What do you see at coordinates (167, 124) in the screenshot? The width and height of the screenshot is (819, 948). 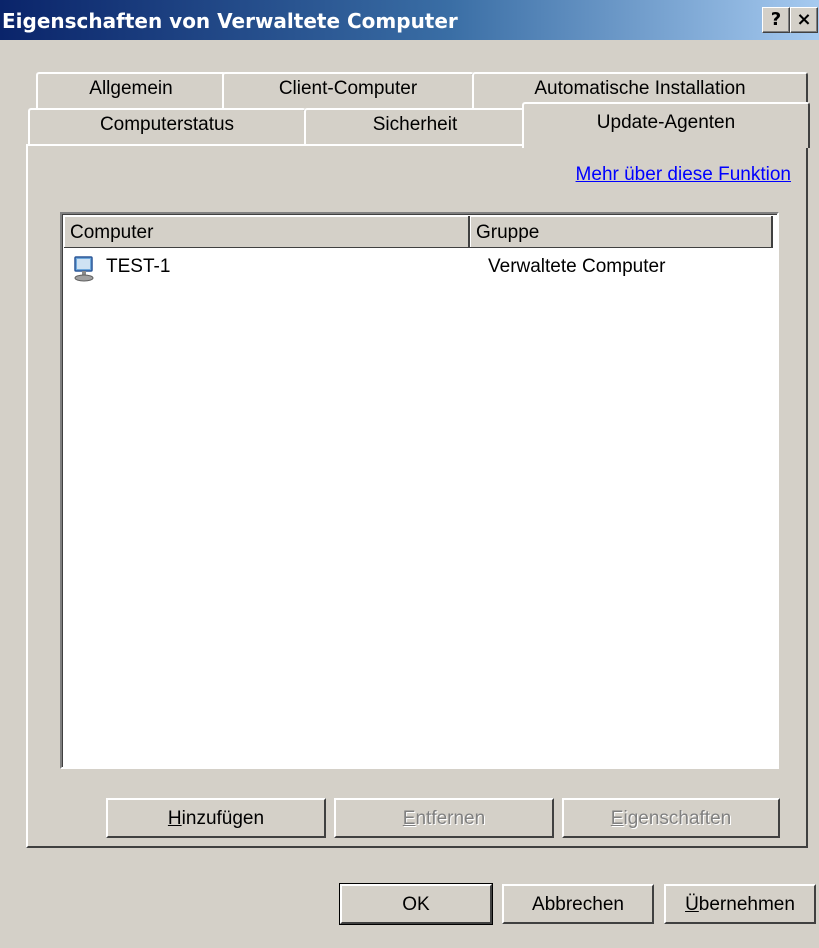 I see `tab-label: Computerstatus` at bounding box center [167, 124].